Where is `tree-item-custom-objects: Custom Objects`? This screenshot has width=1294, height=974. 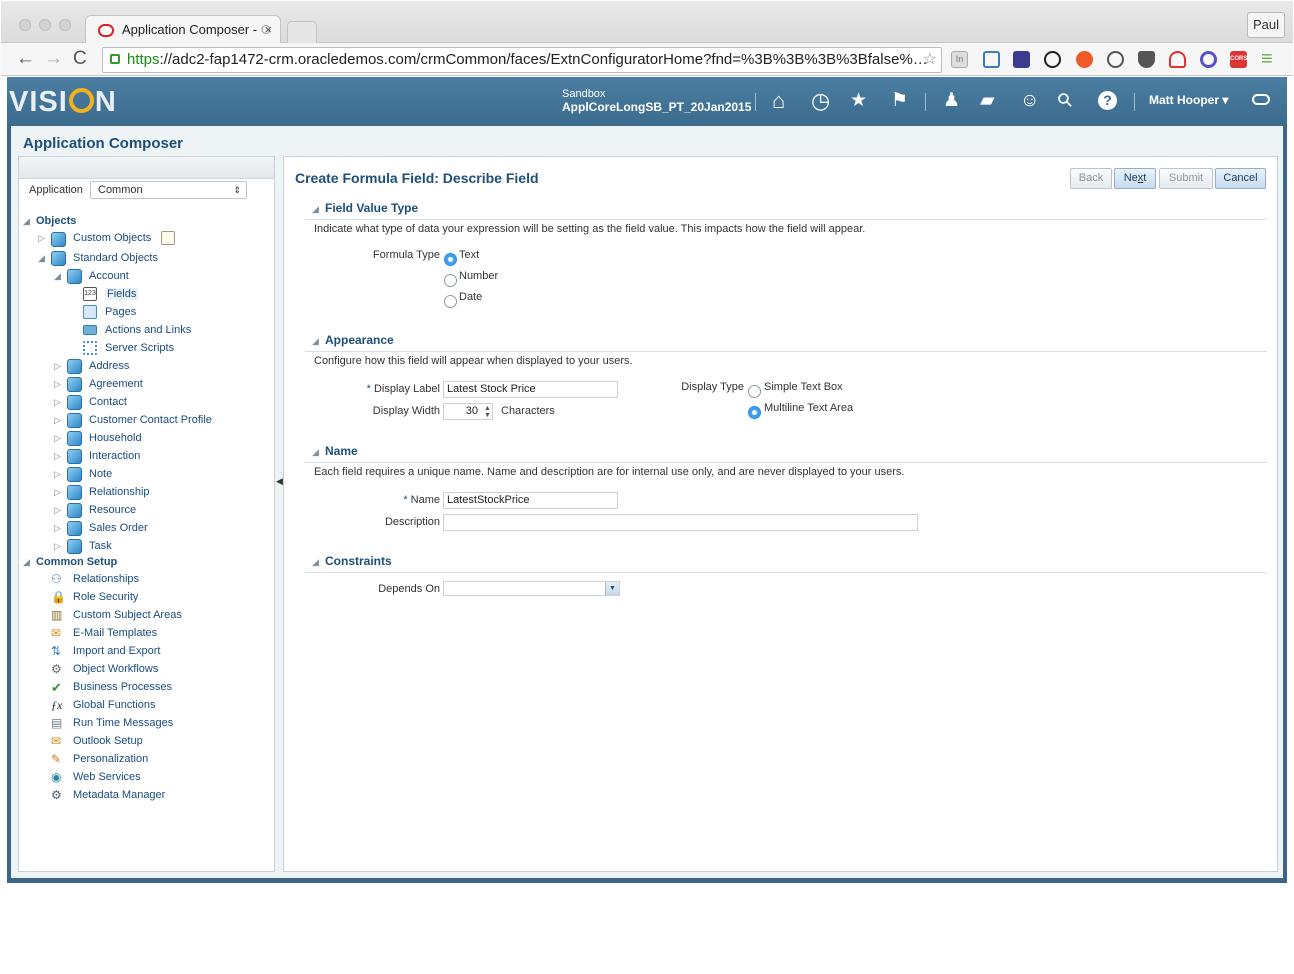 tree-item-custom-objects: Custom Objects is located at coordinates (112, 238).